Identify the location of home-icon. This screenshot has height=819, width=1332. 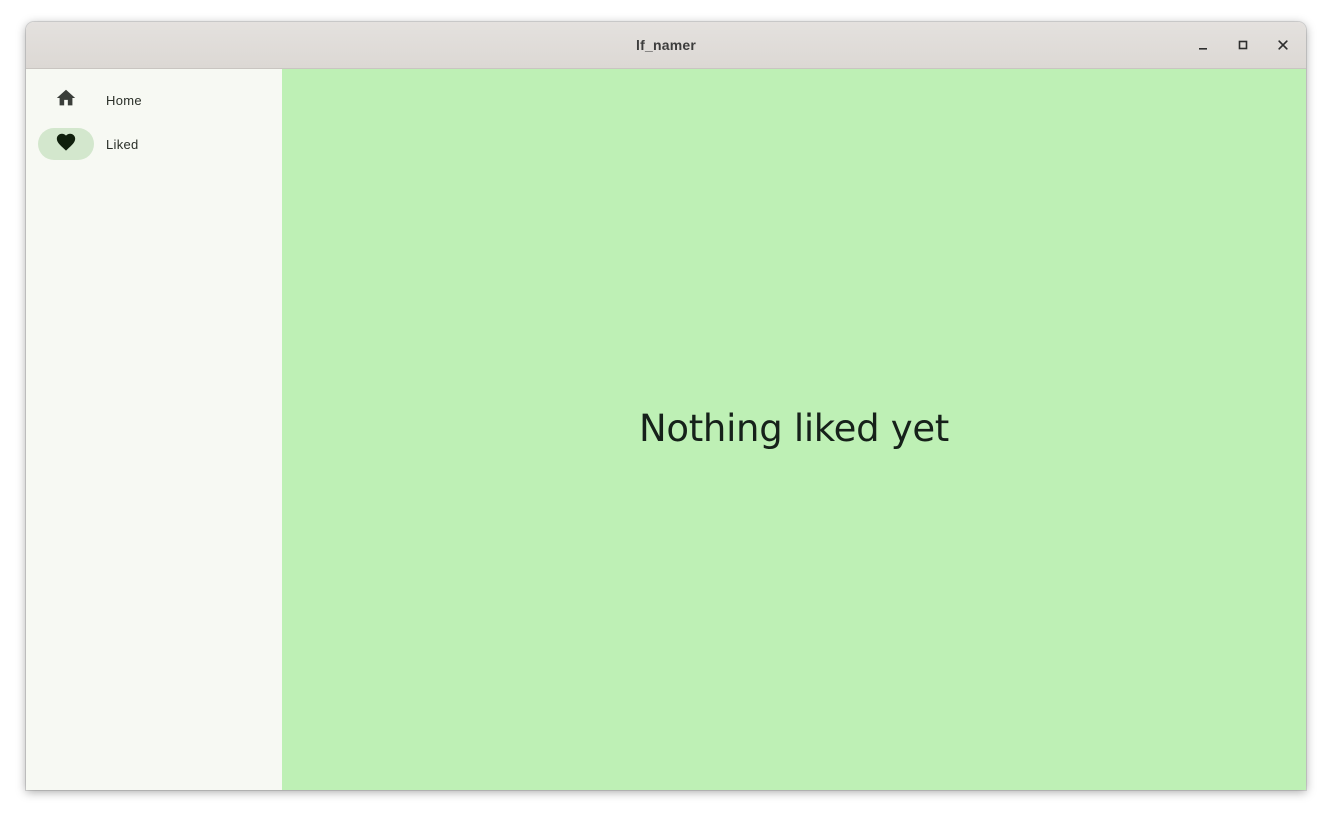
(66, 100).